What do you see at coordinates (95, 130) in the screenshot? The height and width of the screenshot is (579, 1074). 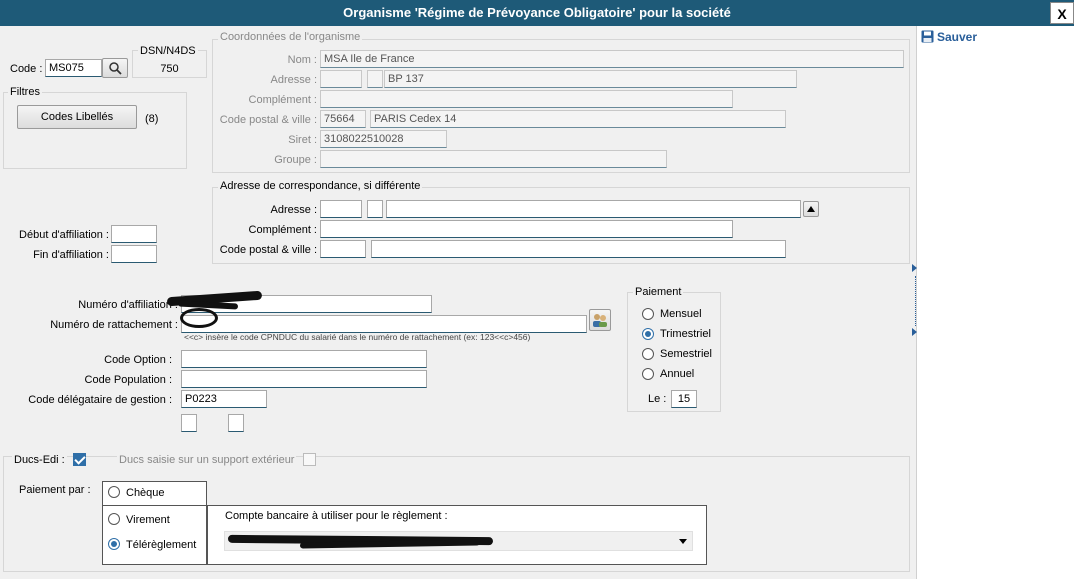 I see `filters-group` at bounding box center [95, 130].